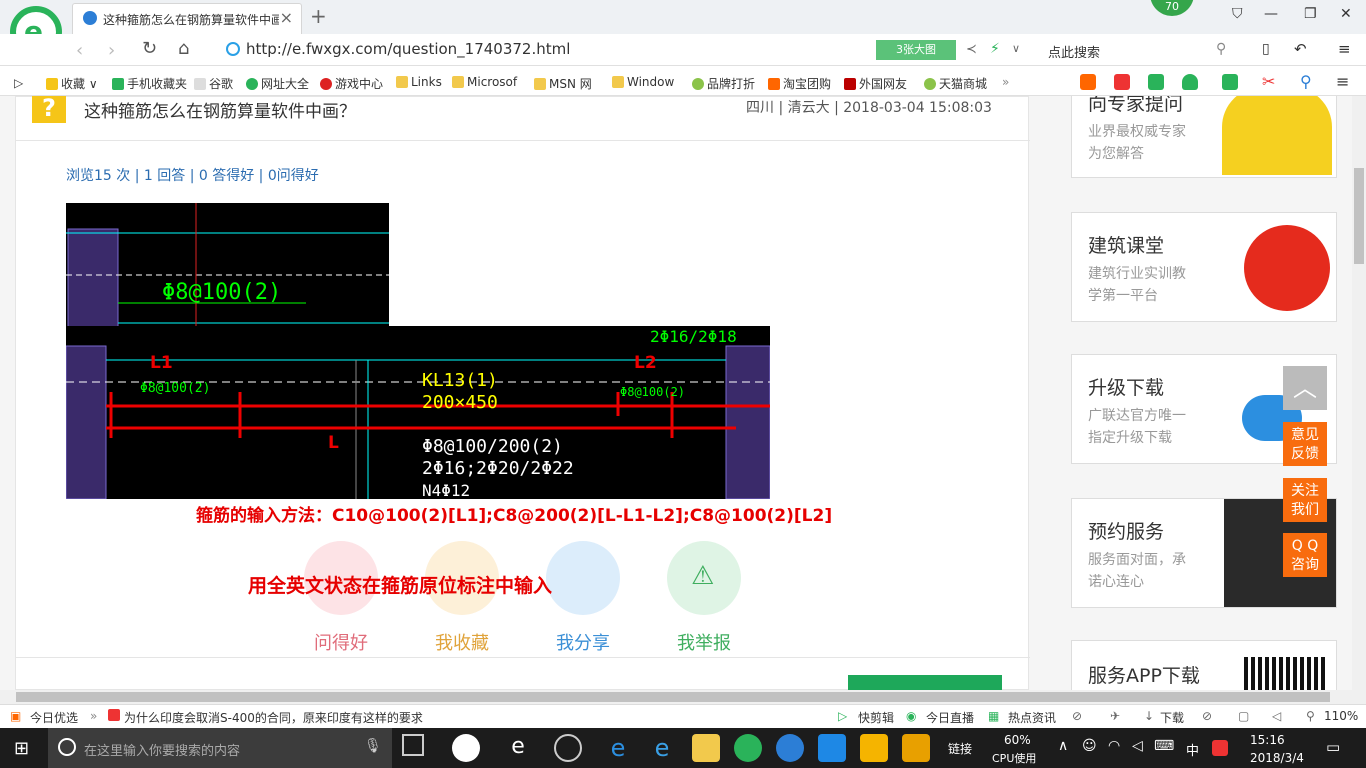 The image size is (1366, 768). Describe the element at coordinates (351, 83) in the screenshot. I see `bookmark-games: 游戏中心` at that location.